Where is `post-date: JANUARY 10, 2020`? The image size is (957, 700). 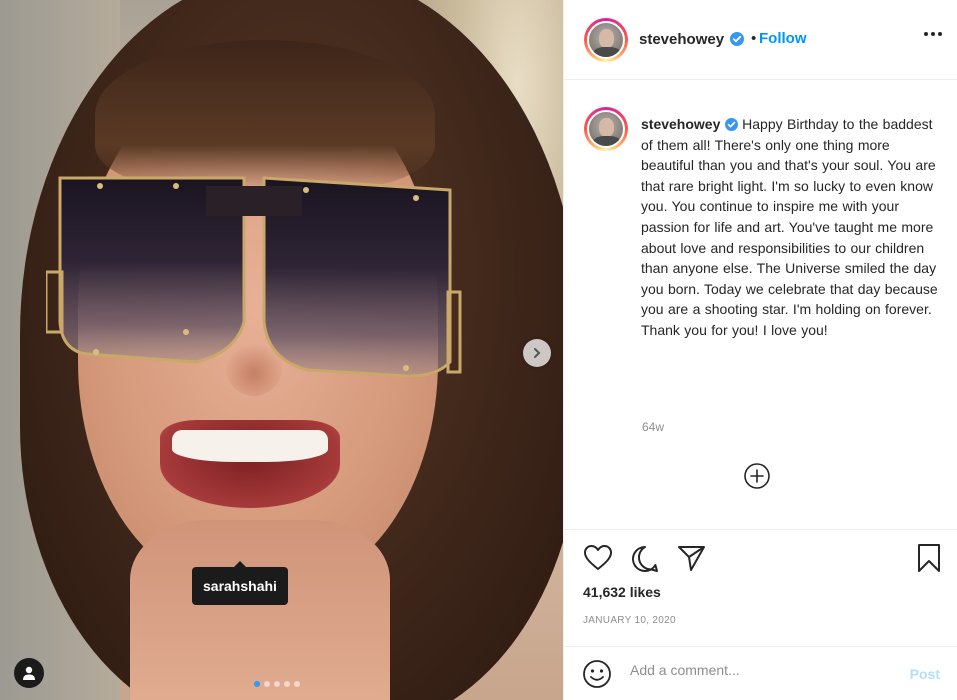 post-date: JANUARY 10, 2020 is located at coordinates (629, 620).